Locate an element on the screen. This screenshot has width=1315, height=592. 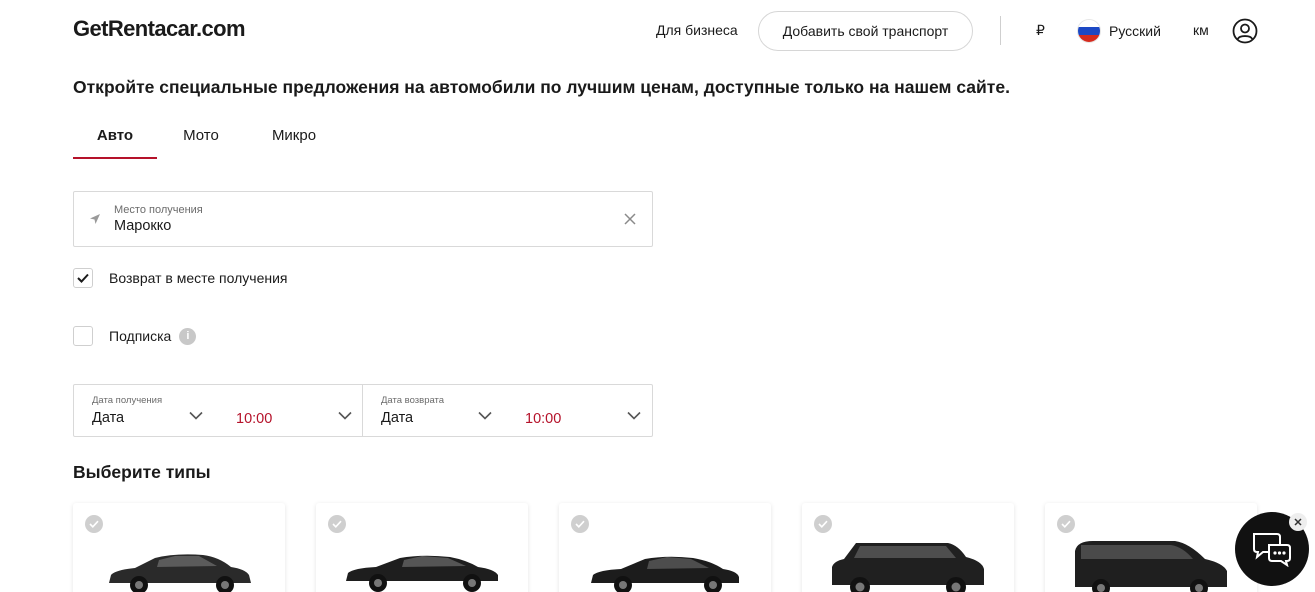
subscription-option: Подписка i is located at coordinates (135, 336).